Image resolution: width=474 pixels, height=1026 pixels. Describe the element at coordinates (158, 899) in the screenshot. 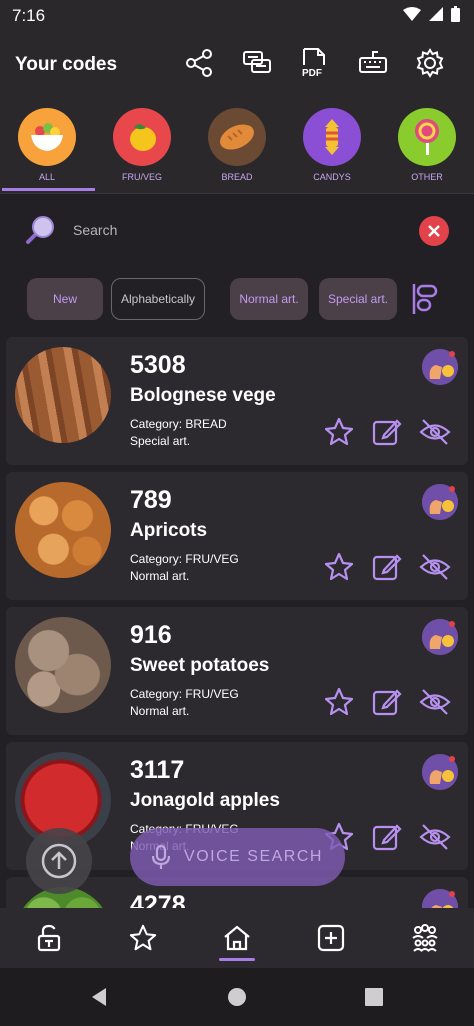

I see `item-code: 4278` at that location.